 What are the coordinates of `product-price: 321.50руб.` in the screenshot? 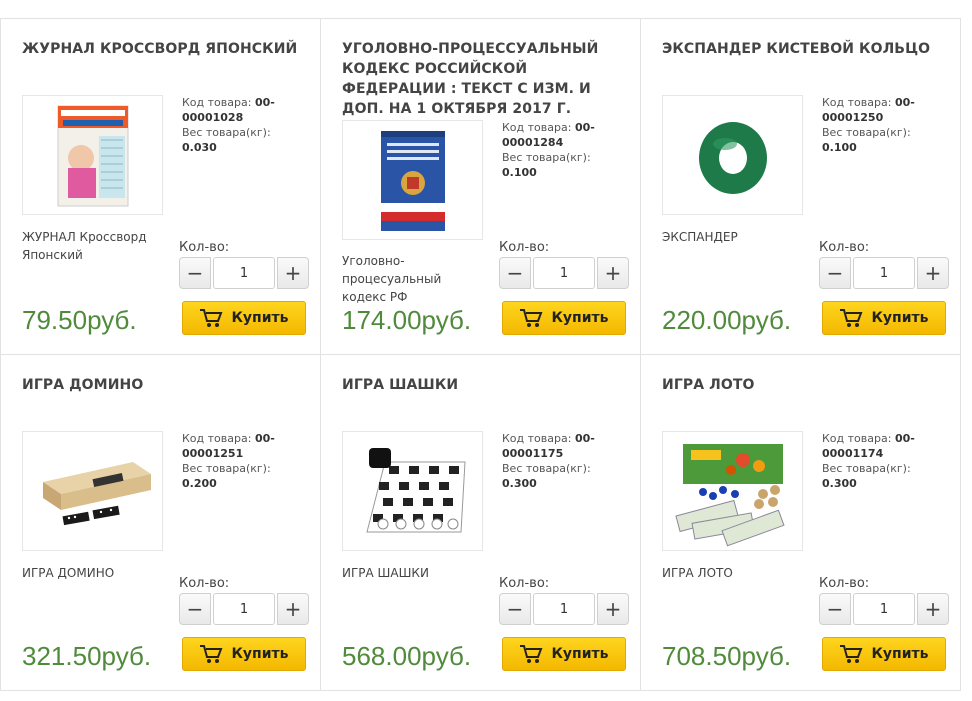 It's located at (87, 656).